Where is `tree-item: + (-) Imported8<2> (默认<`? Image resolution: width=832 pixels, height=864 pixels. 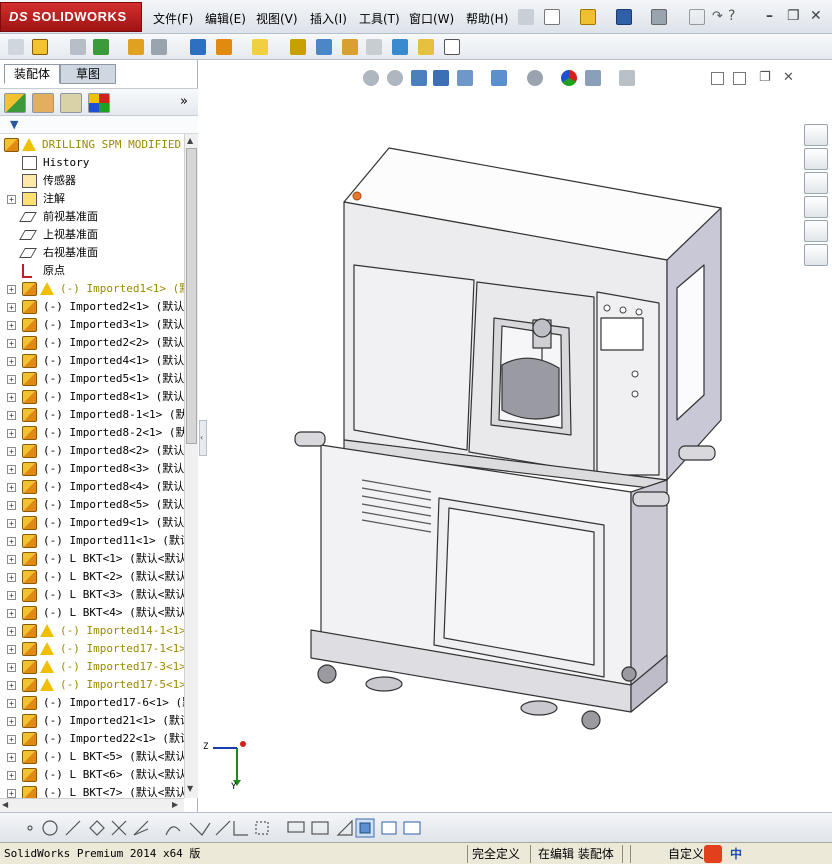
tree-item: + (-) Imported8<2> (默认< is located at coordinates (92, 451).